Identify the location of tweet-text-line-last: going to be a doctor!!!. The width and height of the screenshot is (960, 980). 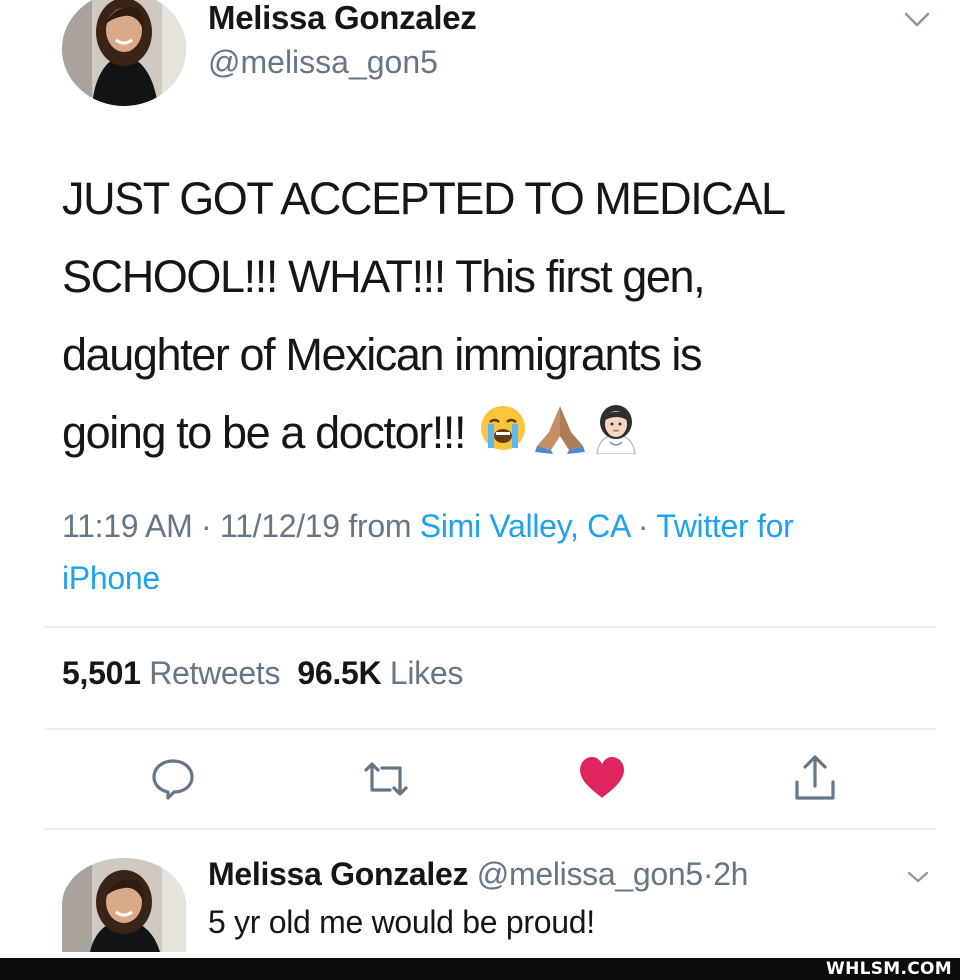
(497, 433).